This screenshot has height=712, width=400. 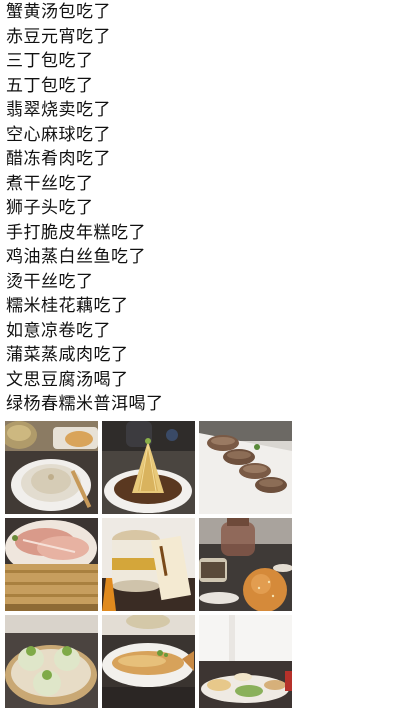 I want to click on sesame-ball-teapot-photo, so click(x=245, y=564).